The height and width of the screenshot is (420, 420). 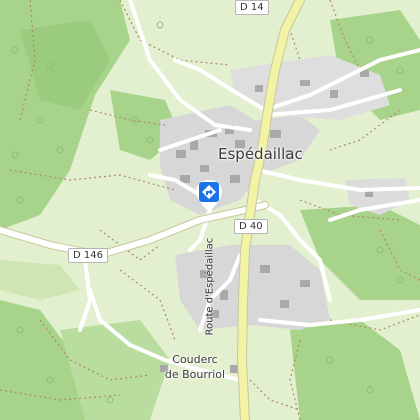 What do you see at coordinates (355, 370) in the screenshot?
I see `forest-southeast` at bounding box center [355, 370].